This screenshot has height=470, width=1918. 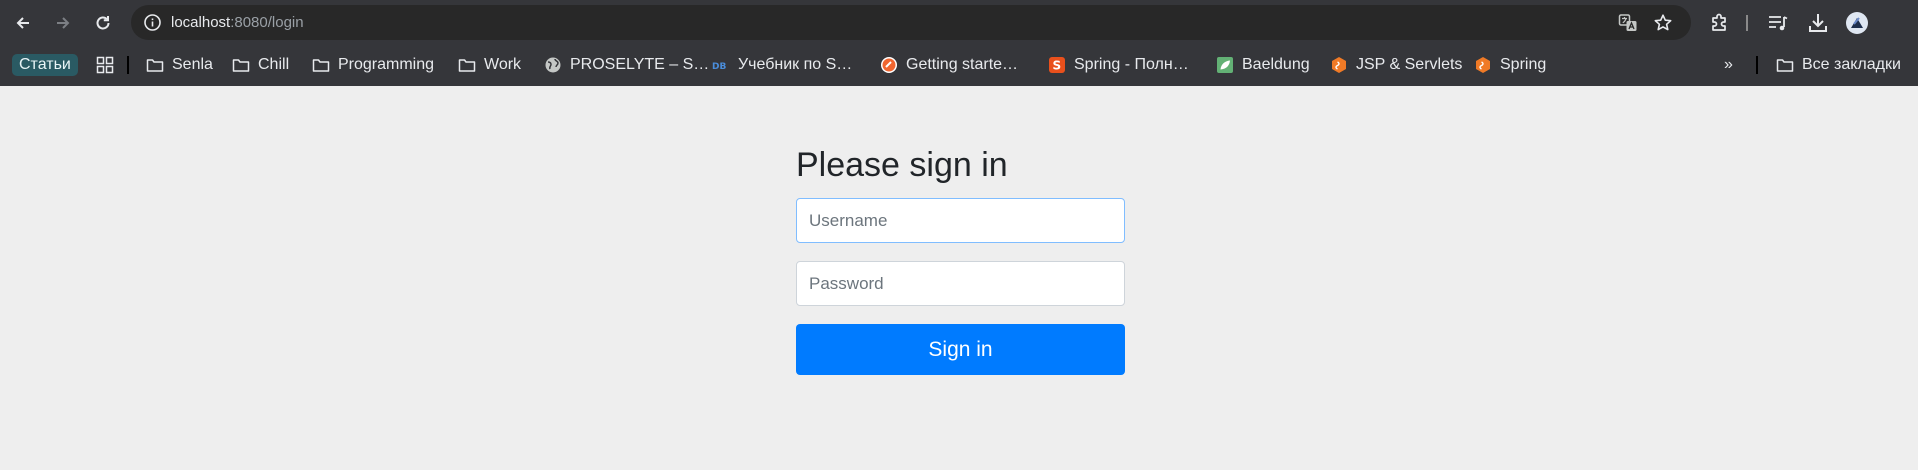 I want to click on back-icon, so click(x=22, y=23).